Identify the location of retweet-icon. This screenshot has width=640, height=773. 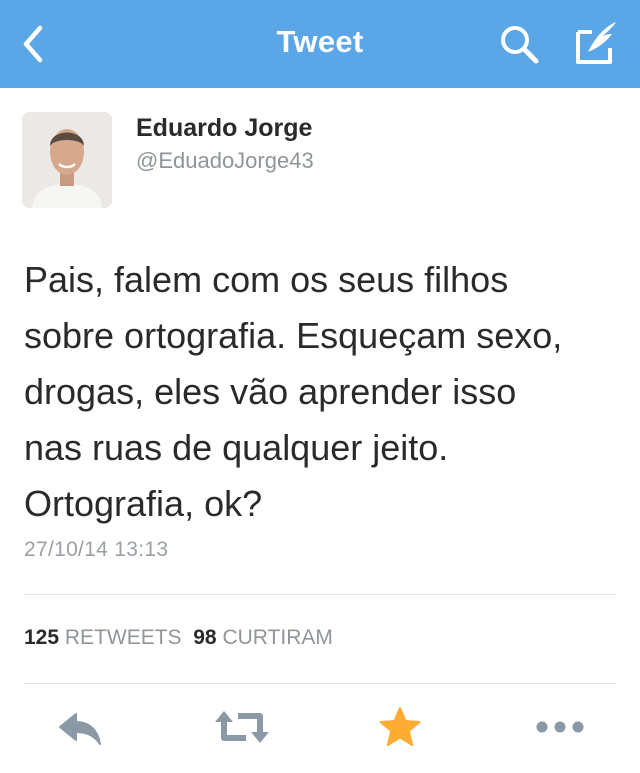
(242, 727).